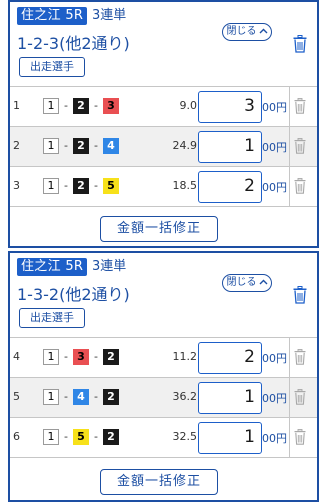 The height and width of the screenshot is (502, 320). I want to click on combination-title: 1-2-3(他2通り), so click(73, 43).